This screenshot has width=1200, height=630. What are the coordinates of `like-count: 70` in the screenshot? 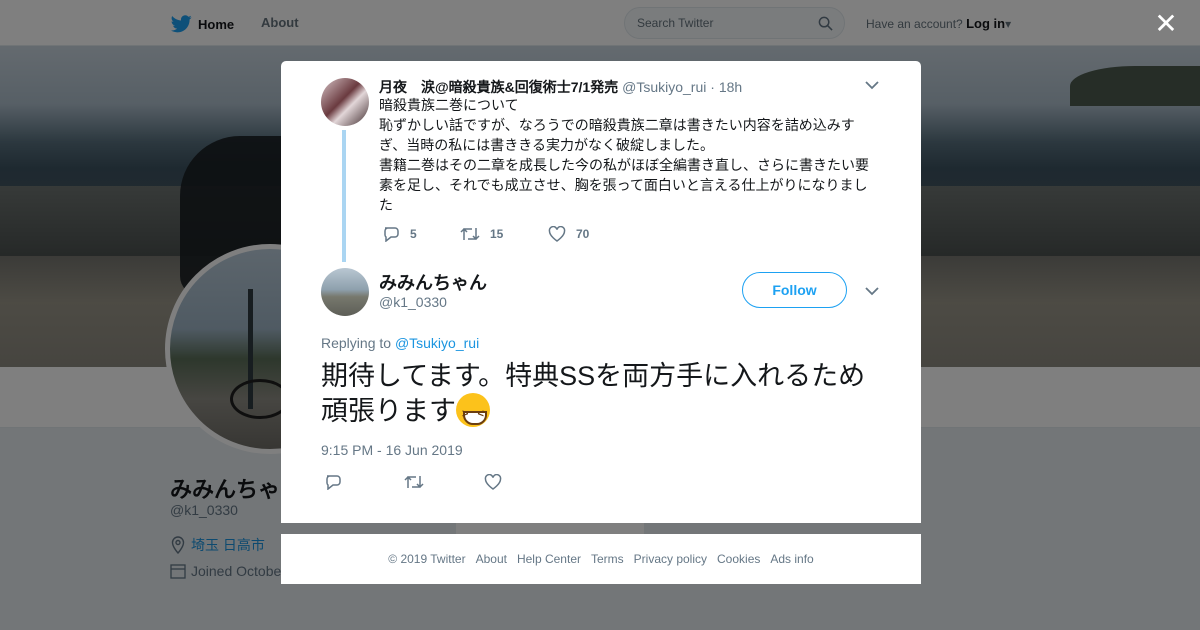 It's located at (583, 234).